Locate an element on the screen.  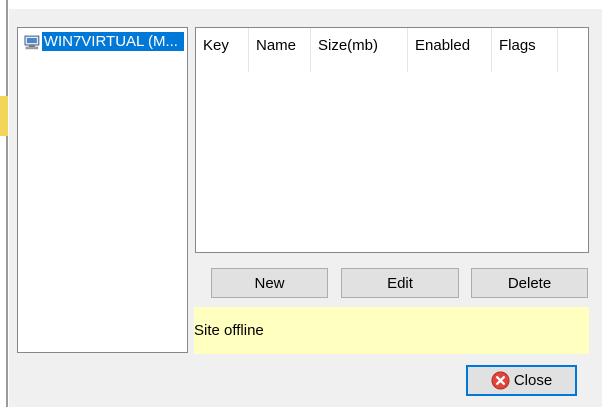
edit-button: Edit is located at coordinates (400, 283).